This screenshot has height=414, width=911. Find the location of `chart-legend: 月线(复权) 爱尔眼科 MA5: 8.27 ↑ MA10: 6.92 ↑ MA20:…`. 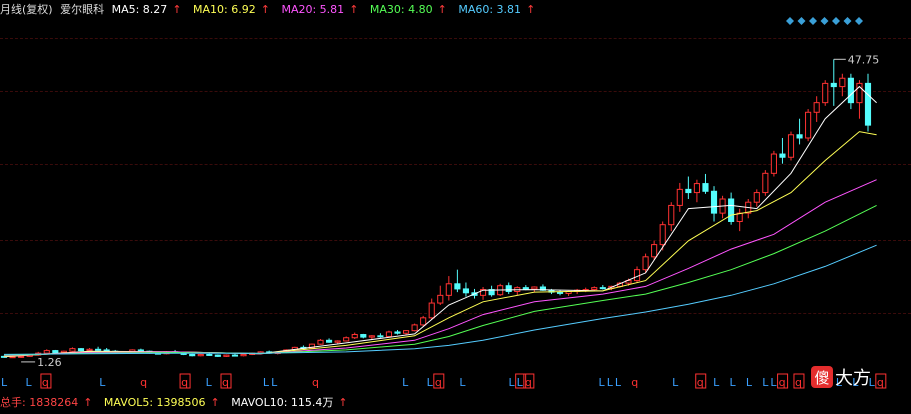

chart-legend: 月线(复权) 爱尔眼科 MA5: 8.27 ↑ MA10: 6.92 ↑ MA20:… is located at coordinates (271, 8).